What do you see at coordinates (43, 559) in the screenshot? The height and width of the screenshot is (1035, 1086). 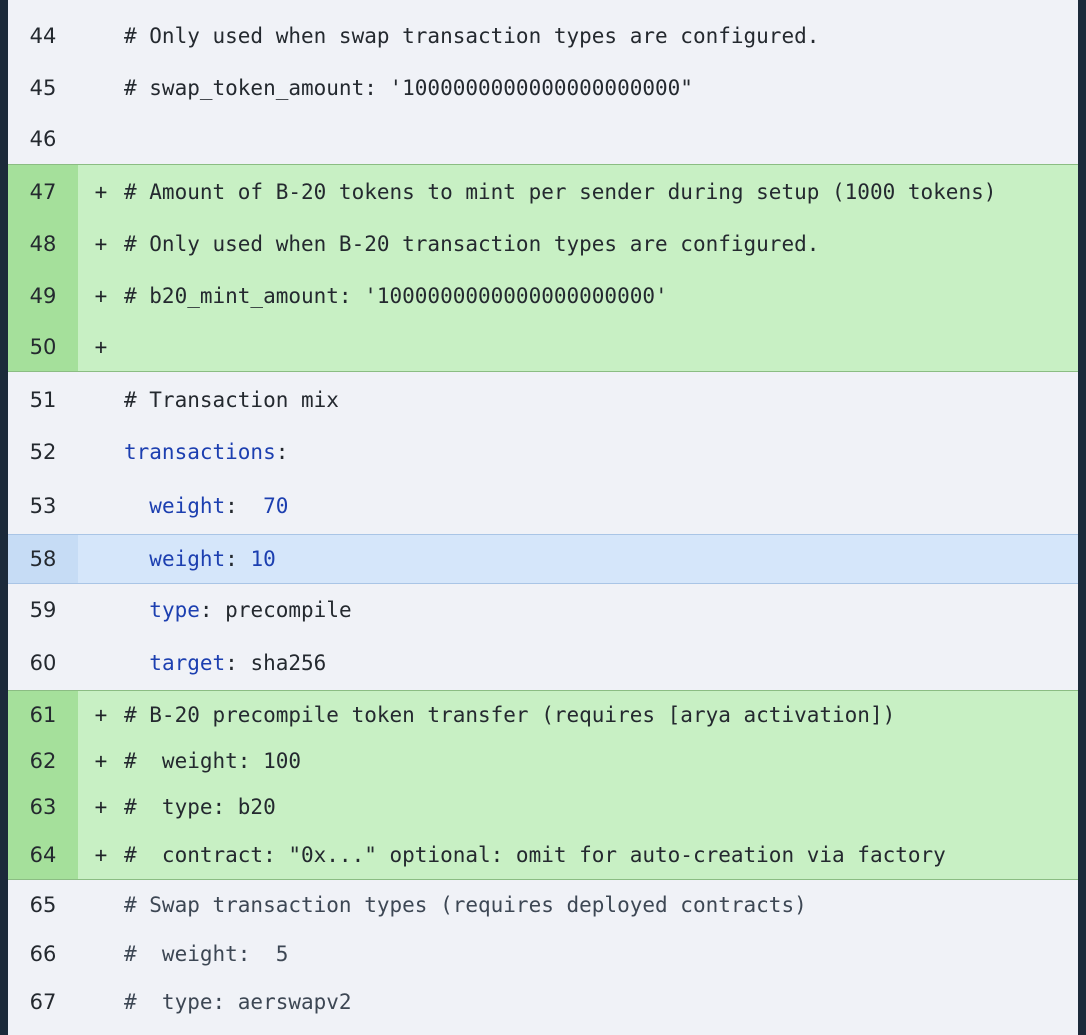 I see `line-number: 58` at bounding box center [43, 559].